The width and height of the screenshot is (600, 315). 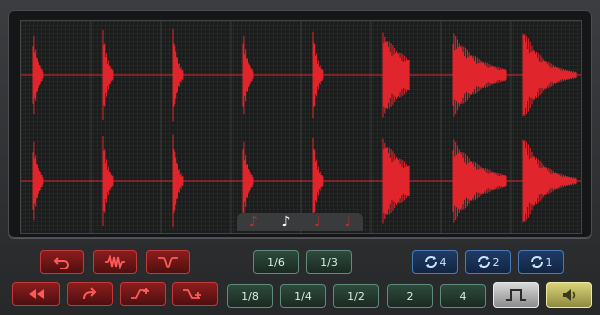 I want to click on division-1-8-button: 1/8, so click(x=250, y=296).